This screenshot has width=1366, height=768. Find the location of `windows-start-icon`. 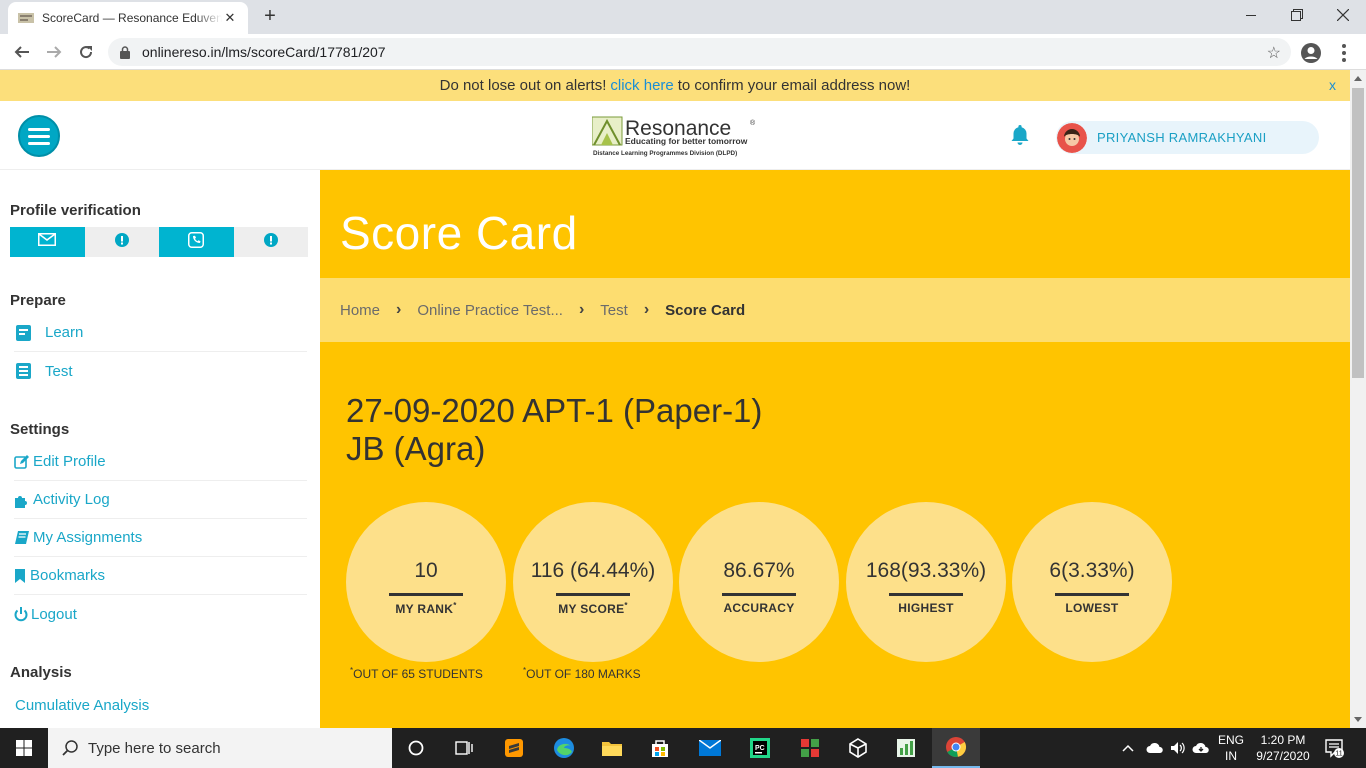

windows-start-icon is located at coordinates (24, 748).